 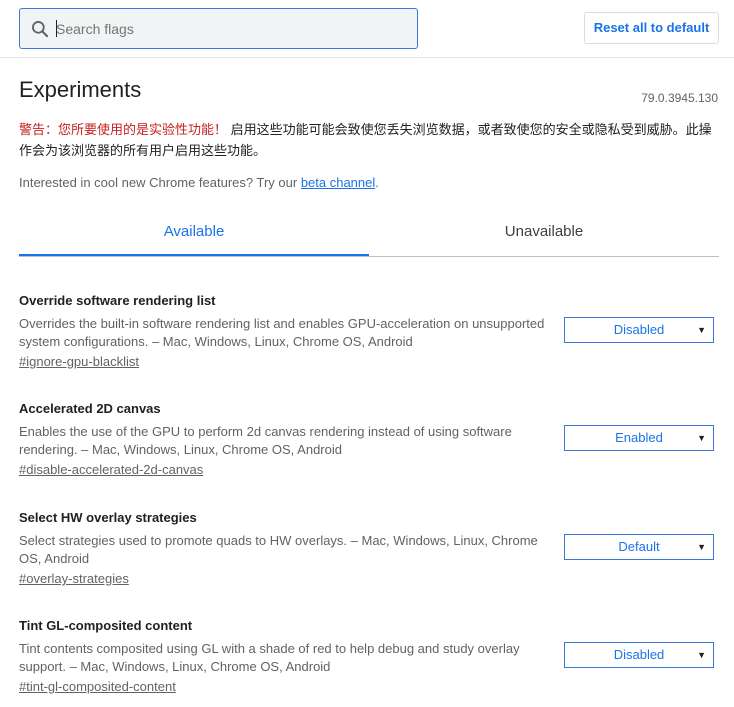 What do you see at coordinates (123, 129) in the screenshot?
I see `warning-label: 警告：您所要使用的是实验性功能！` at bounding box center [123, 129].